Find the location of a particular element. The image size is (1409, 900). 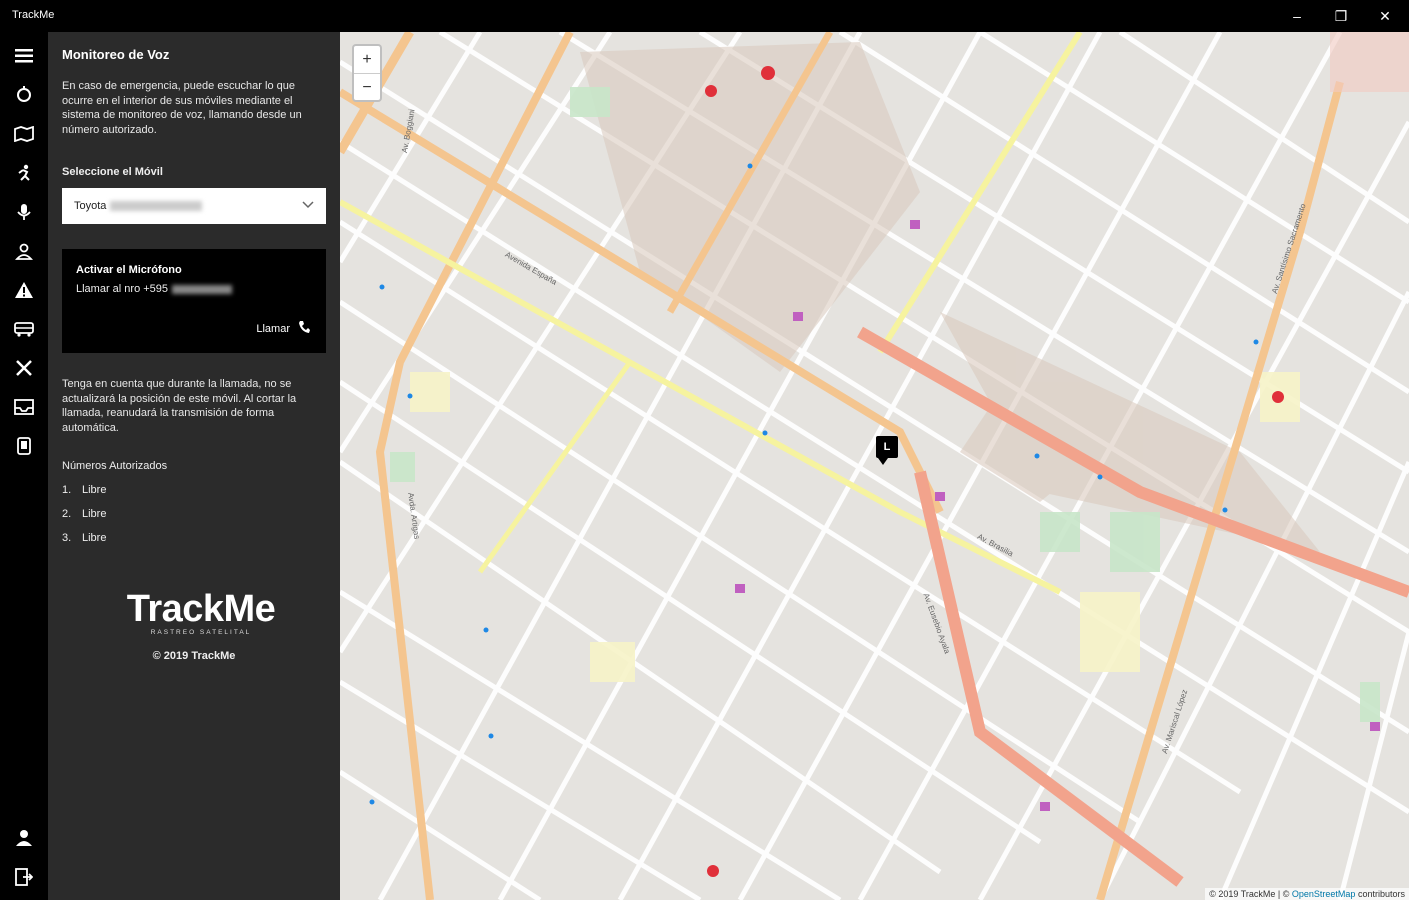

redacted-plate is located at coordinates (156, 206).